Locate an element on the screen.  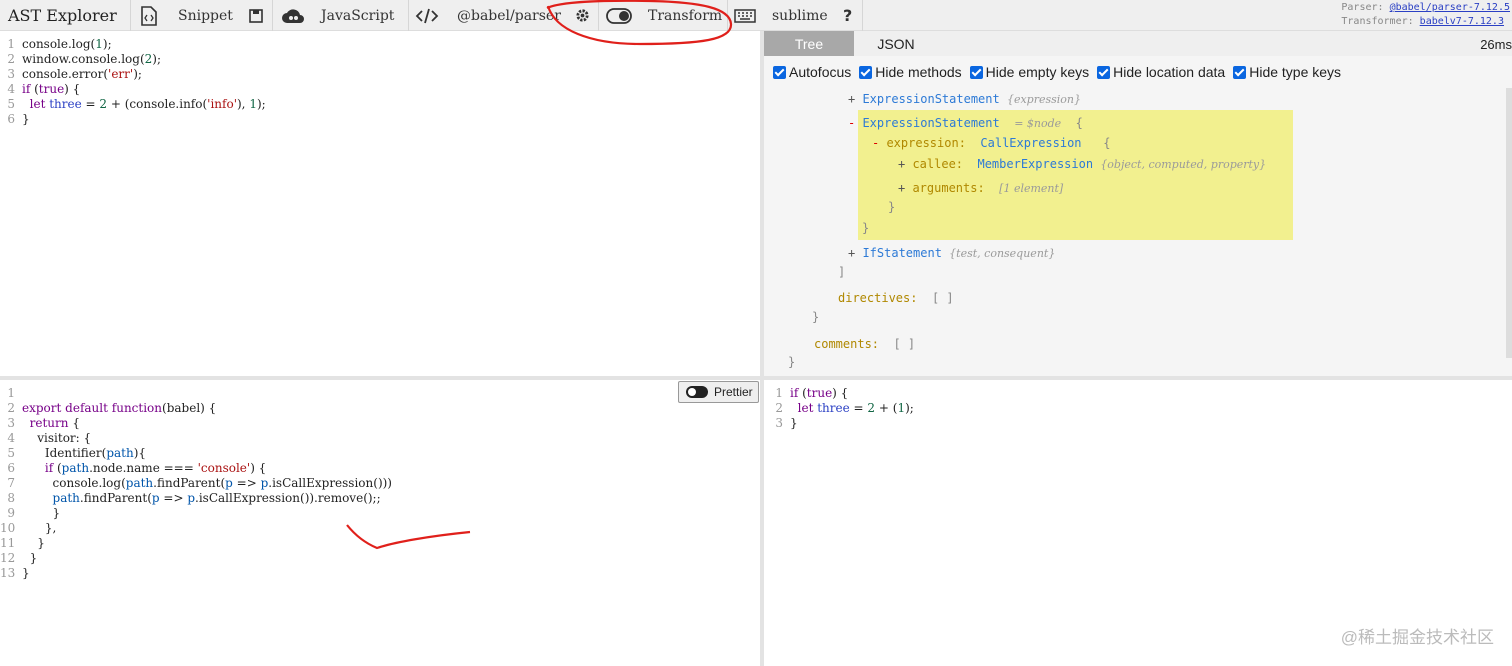
tab-tree: Tree is located at coordinates (809, 43).